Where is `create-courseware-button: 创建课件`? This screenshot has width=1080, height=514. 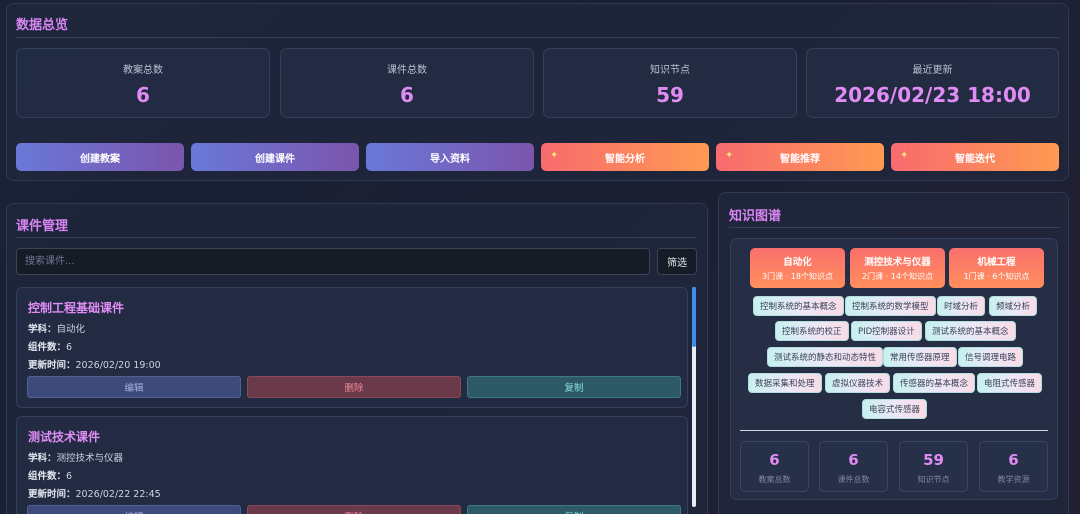
create-courseware-button: 创建课件 is located at coordinates (275, 157).